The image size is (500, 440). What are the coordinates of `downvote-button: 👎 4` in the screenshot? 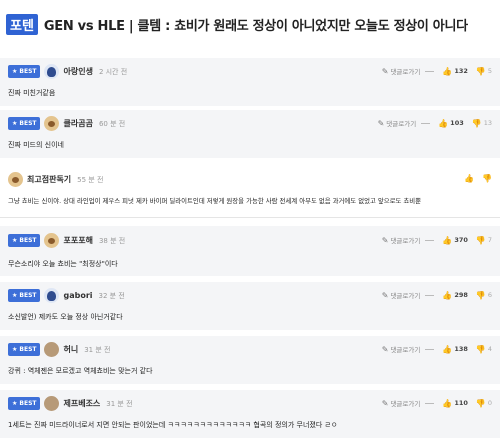 It's located at (484, 349).